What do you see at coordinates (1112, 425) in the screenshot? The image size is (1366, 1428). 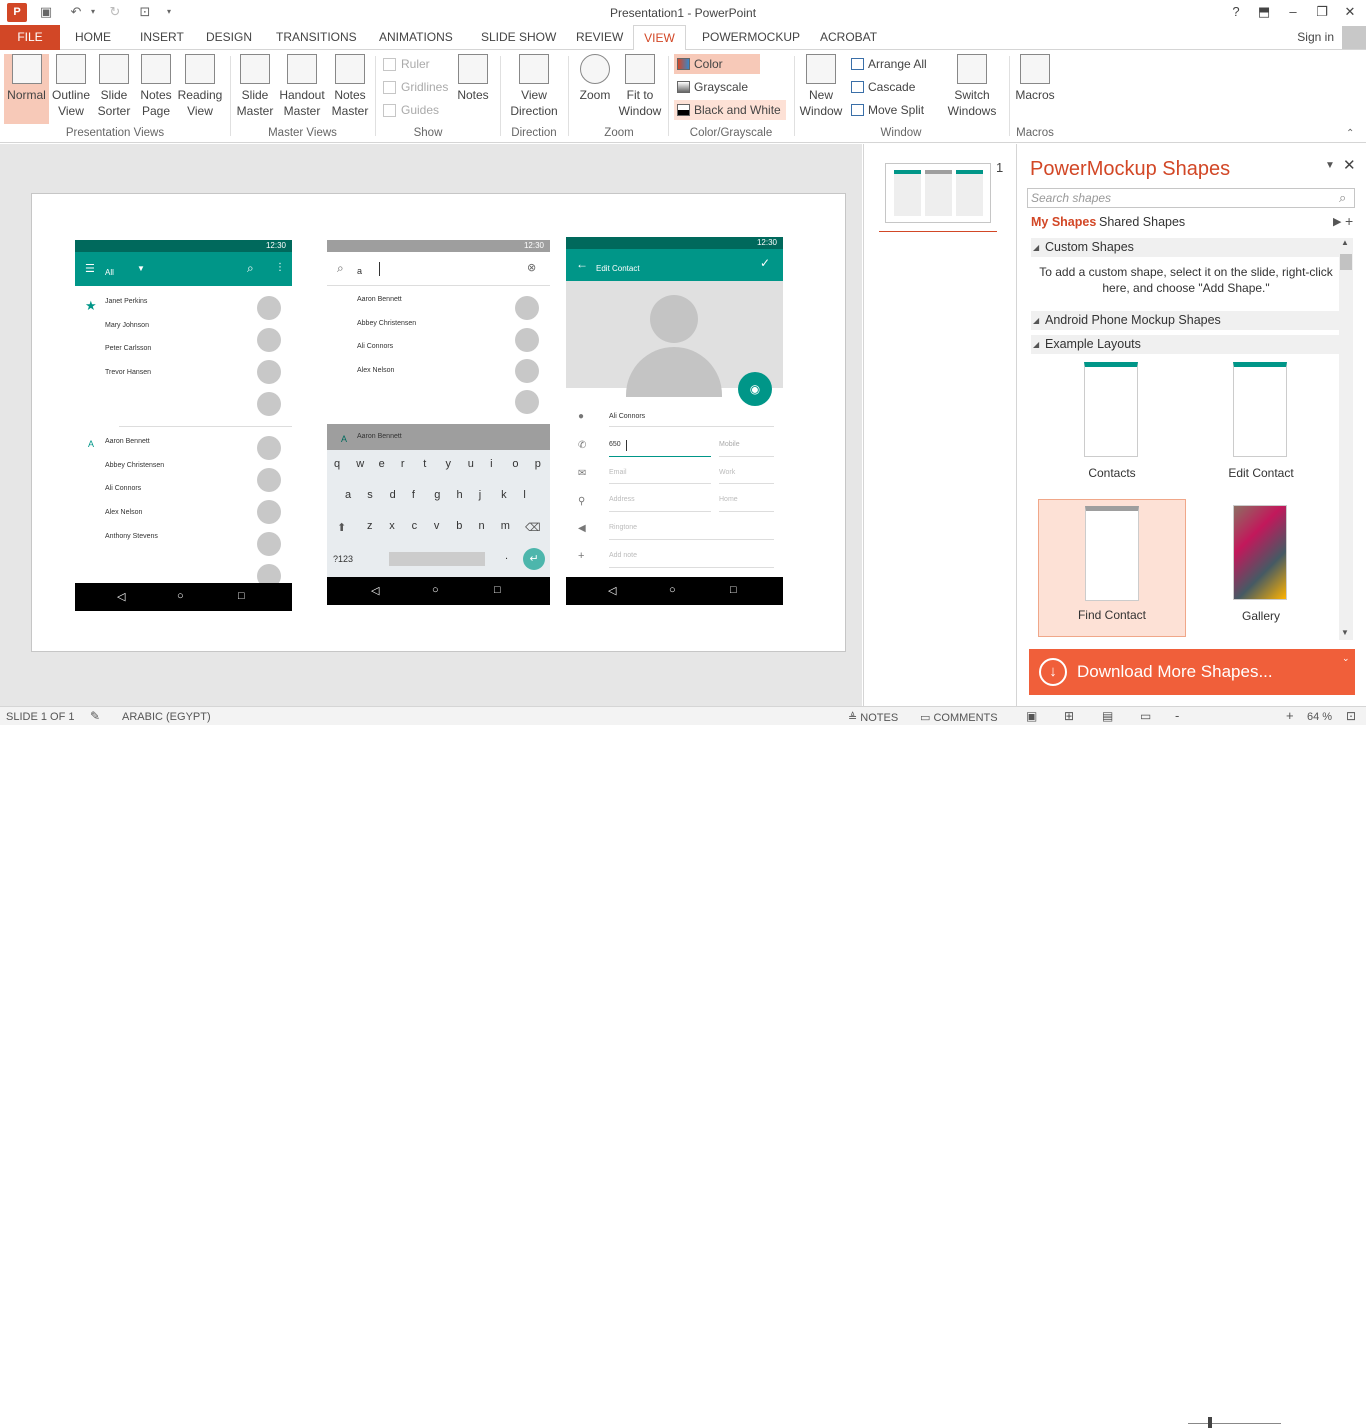 I see `shape-tile-contacts: Contacts` at bounding box center [1112, 425].